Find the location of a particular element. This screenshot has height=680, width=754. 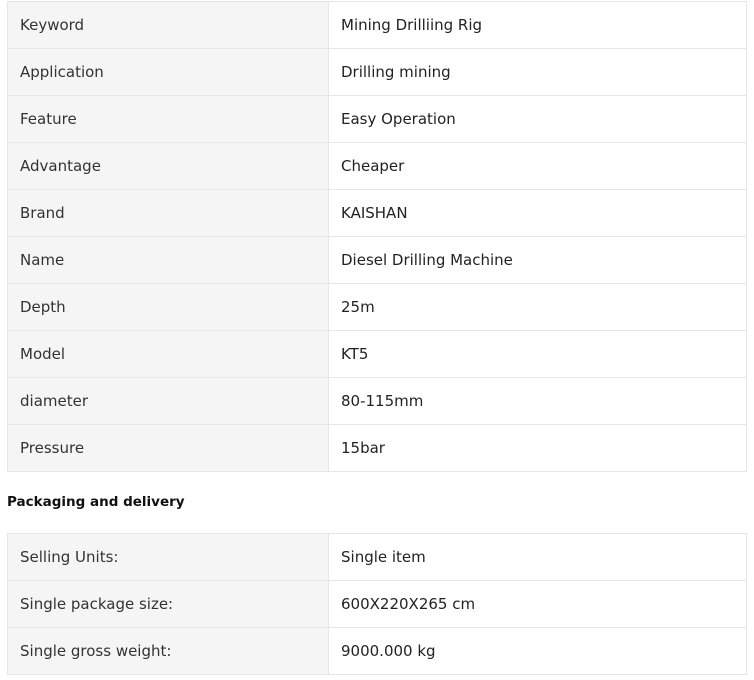

spec-key: Application is located at coordinates (168, 72).